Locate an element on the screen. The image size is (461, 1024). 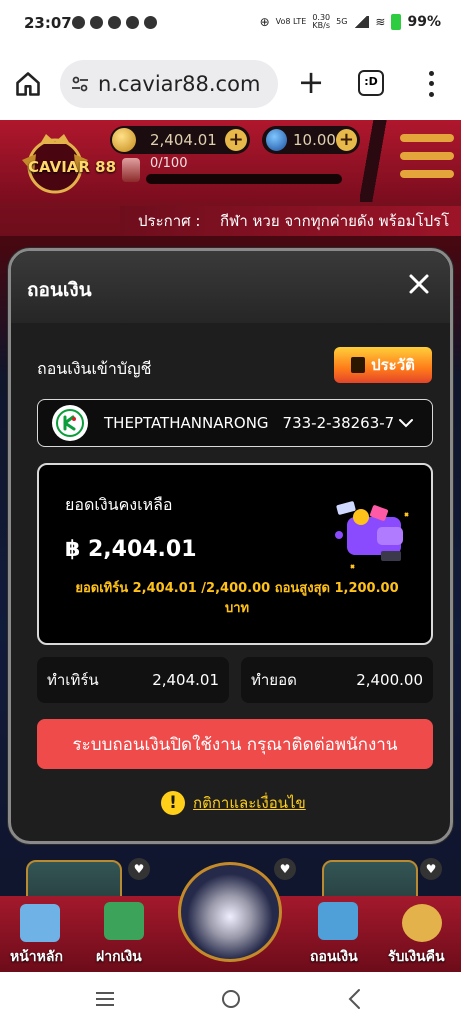
turn-value: 2,404.01 is located at coordinates (185, 680).